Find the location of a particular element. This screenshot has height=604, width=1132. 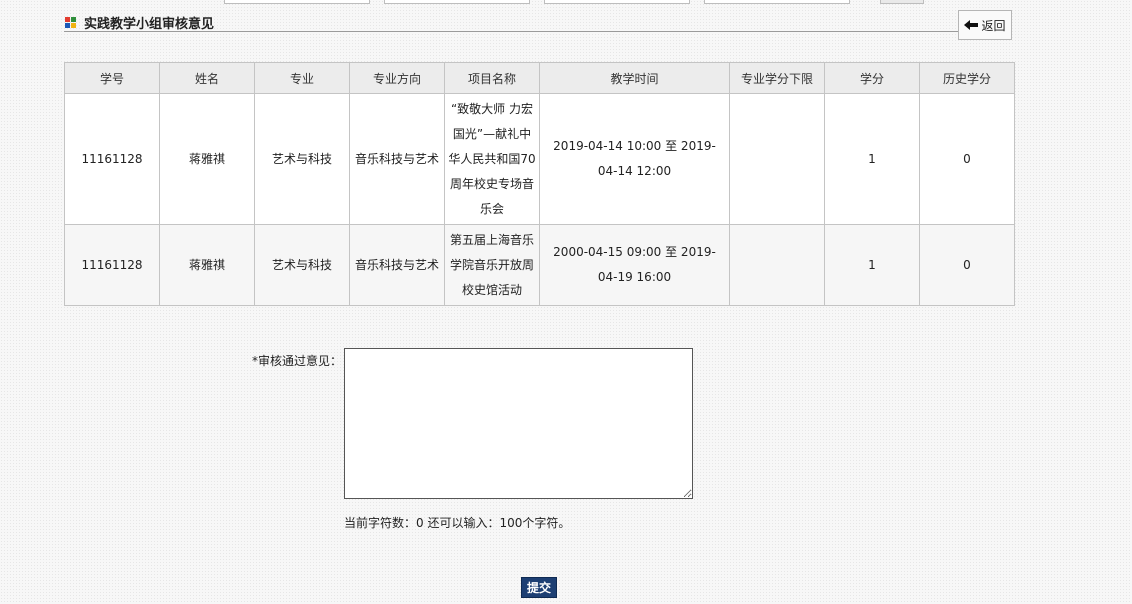

opinion-label: *审核通过意见： is located at coordinates (296, 361).